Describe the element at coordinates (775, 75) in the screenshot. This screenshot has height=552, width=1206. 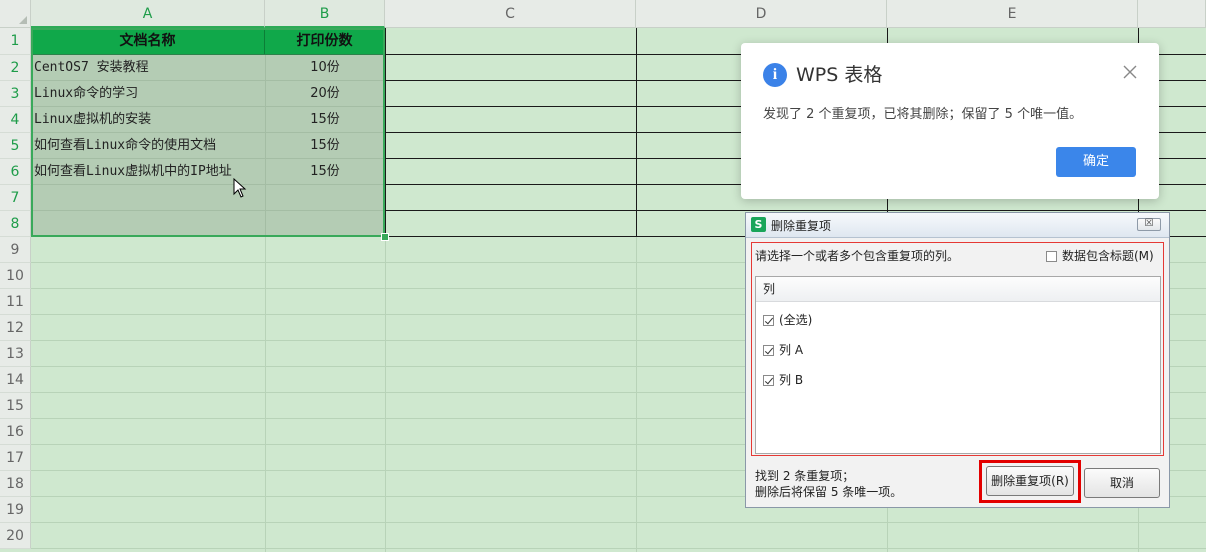
I see `info-icon: i` at that location.